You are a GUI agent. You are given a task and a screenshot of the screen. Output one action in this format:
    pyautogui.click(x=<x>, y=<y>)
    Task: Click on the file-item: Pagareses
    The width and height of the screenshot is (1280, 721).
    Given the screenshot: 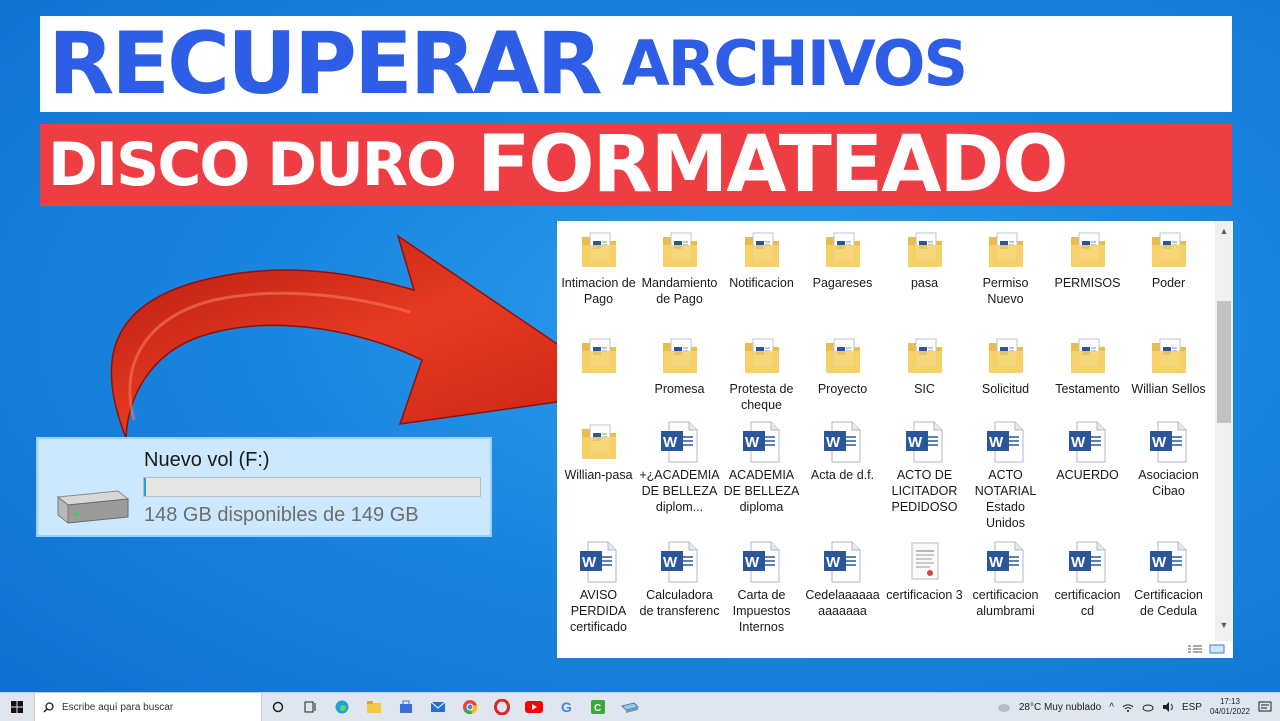 What is the action you would take?
    pyautogui.click(x=842, y=259)
    